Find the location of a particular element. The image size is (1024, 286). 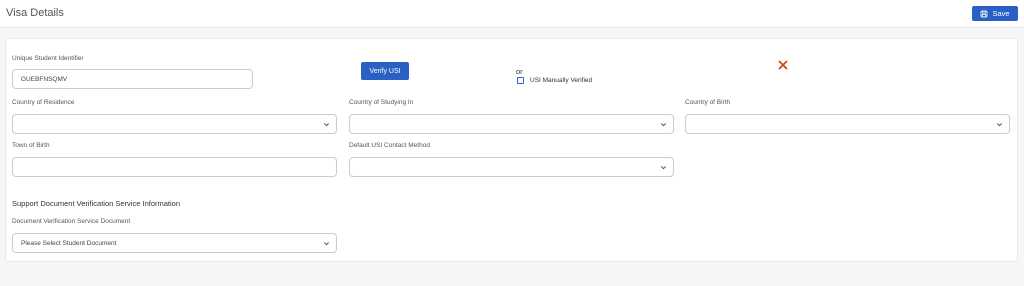

save-icon is located at coordinates (984, 13).